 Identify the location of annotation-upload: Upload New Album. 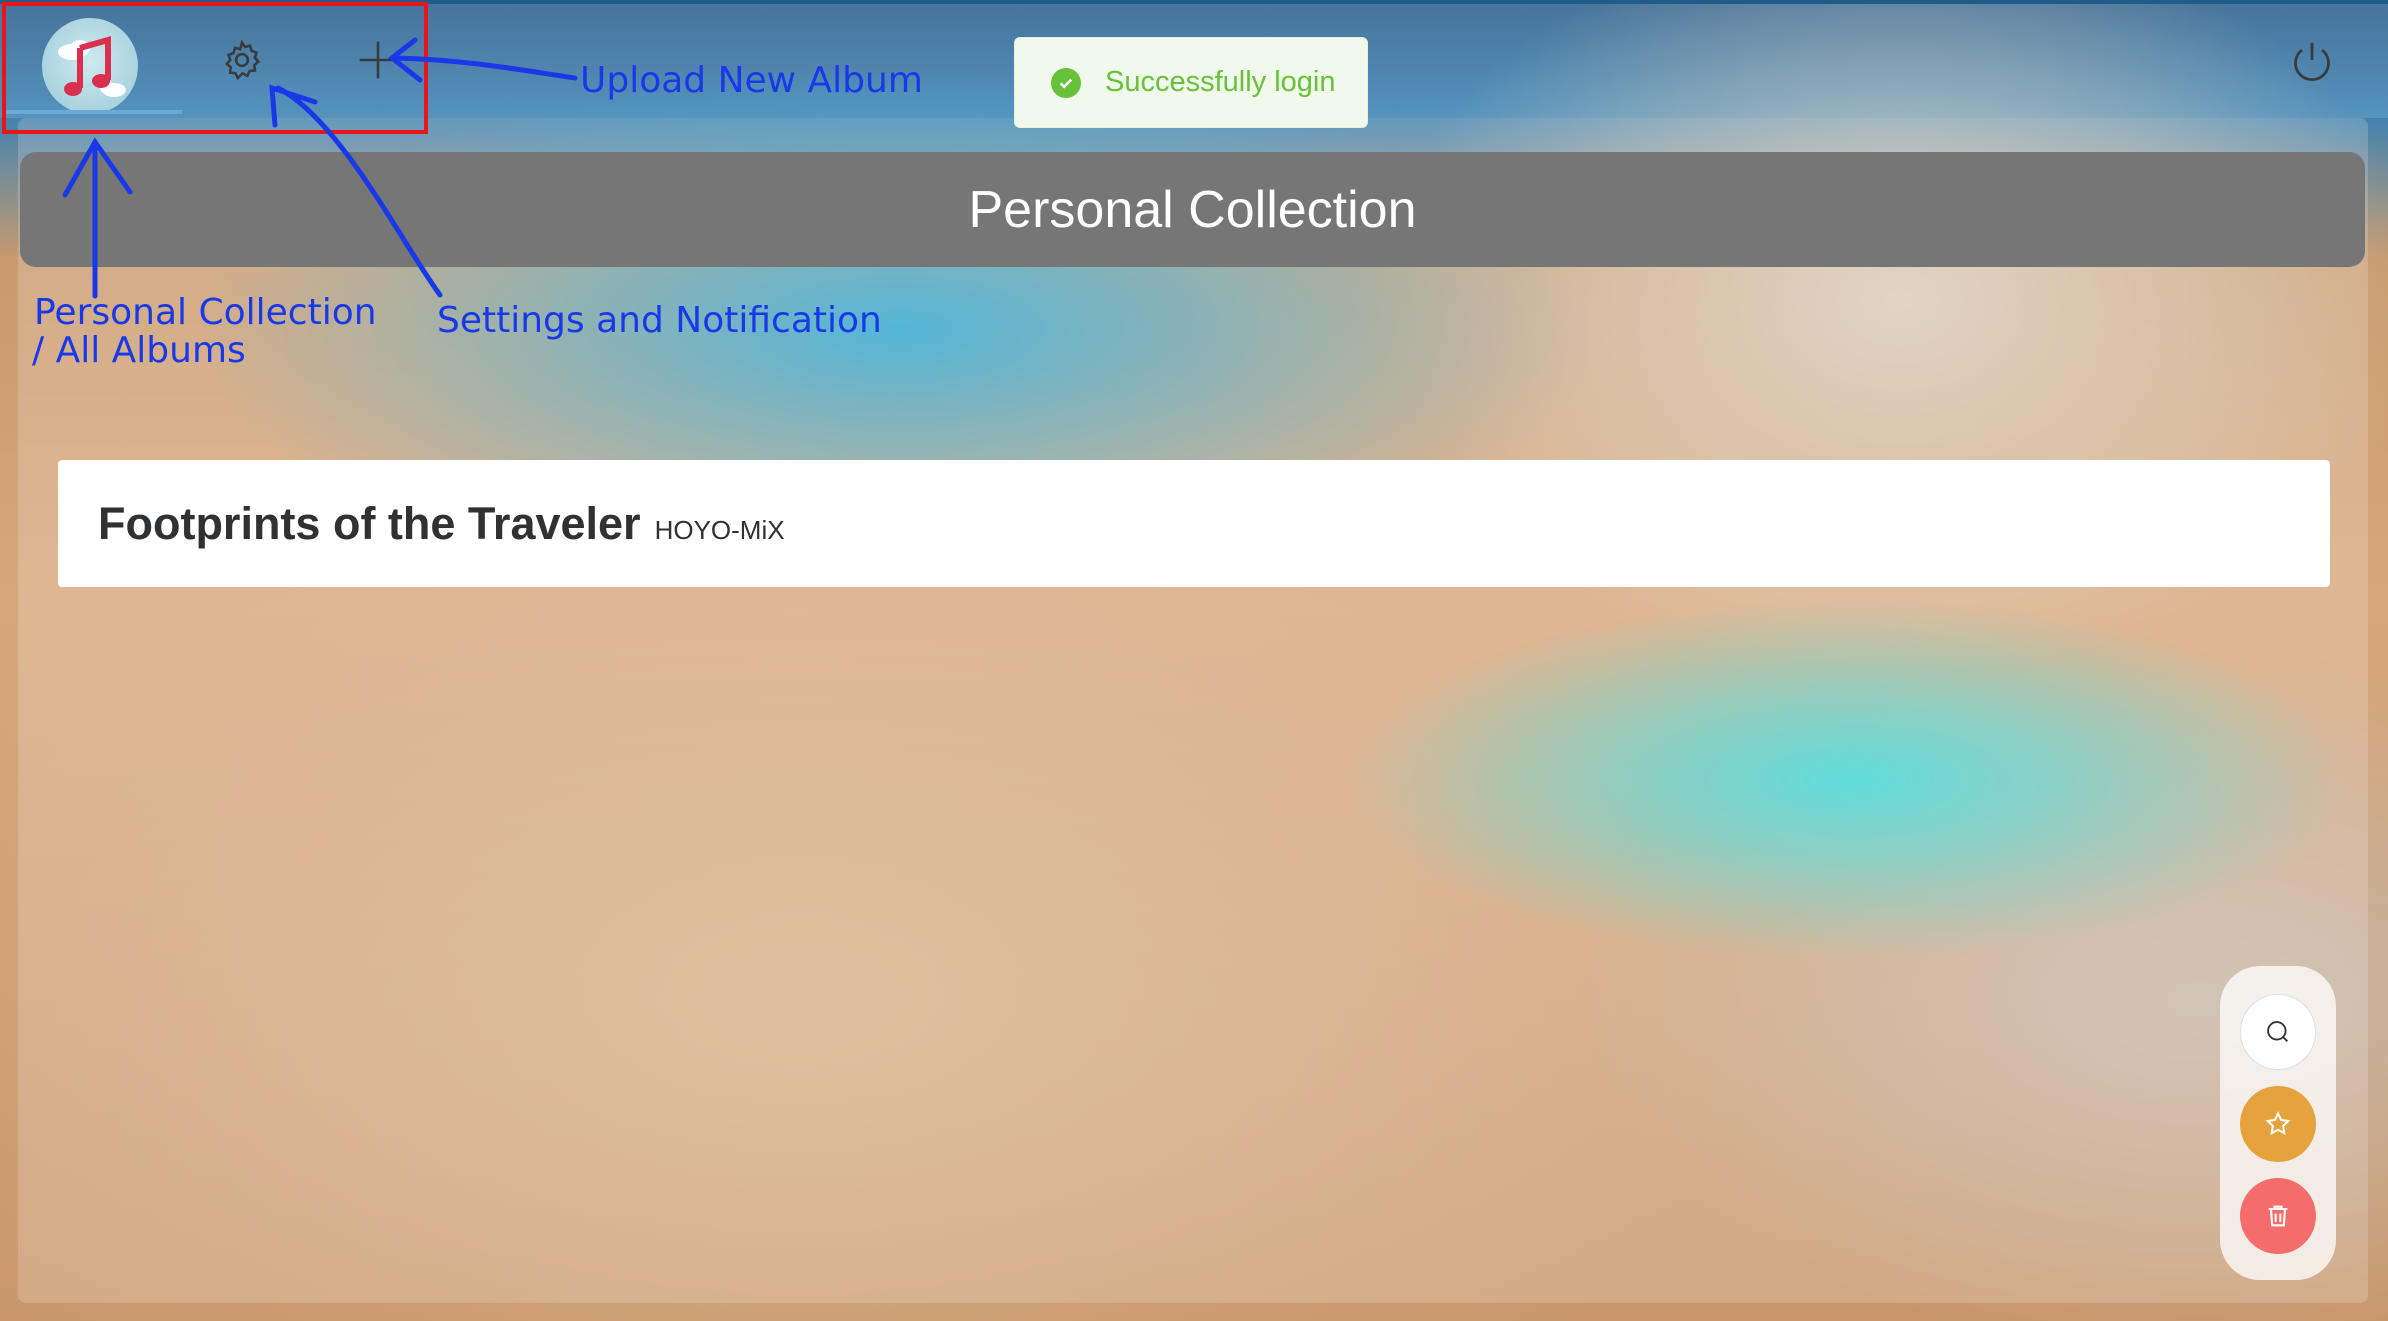
(751, 80).